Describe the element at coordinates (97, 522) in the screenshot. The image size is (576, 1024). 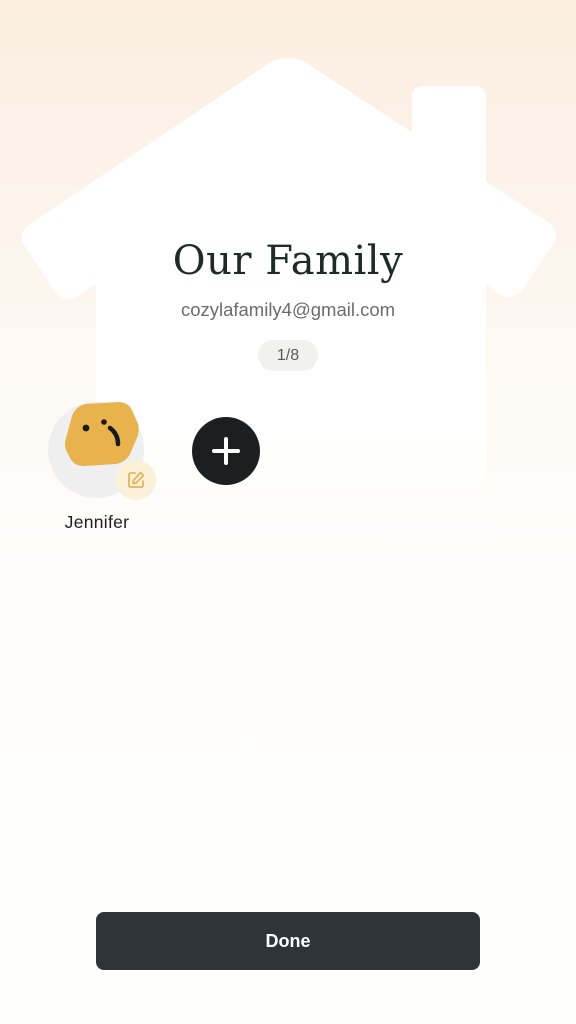
I see `member-name: Jennifer` at that location.